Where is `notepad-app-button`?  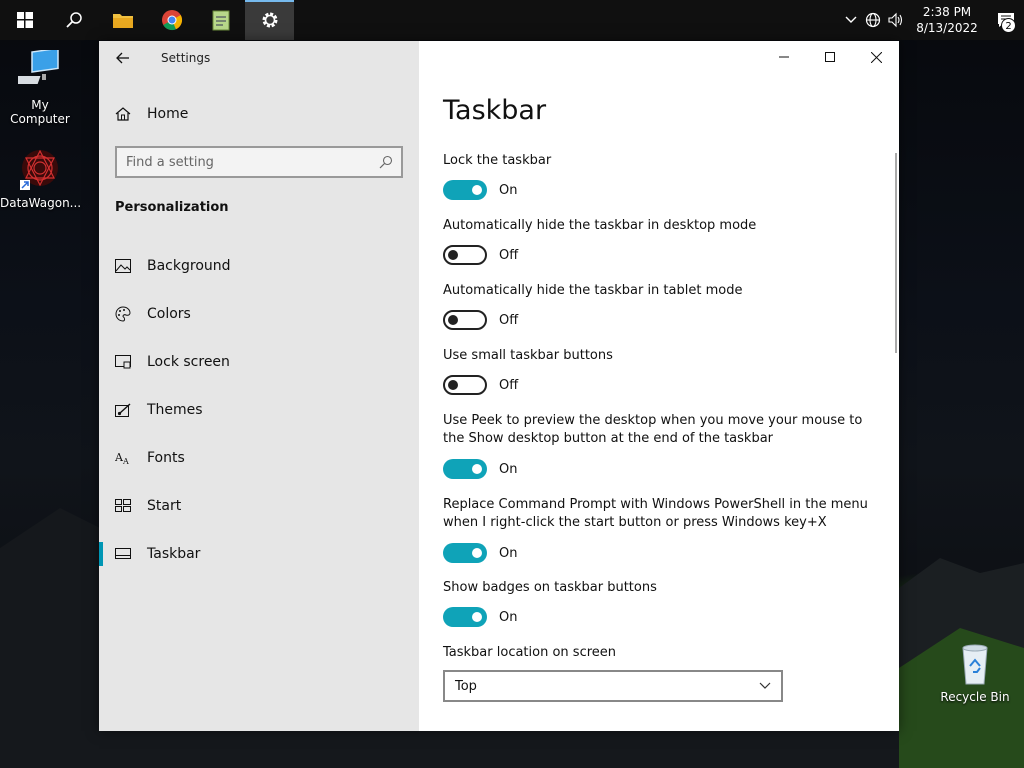
notepad-app-button is located at coordinates (220, 20).